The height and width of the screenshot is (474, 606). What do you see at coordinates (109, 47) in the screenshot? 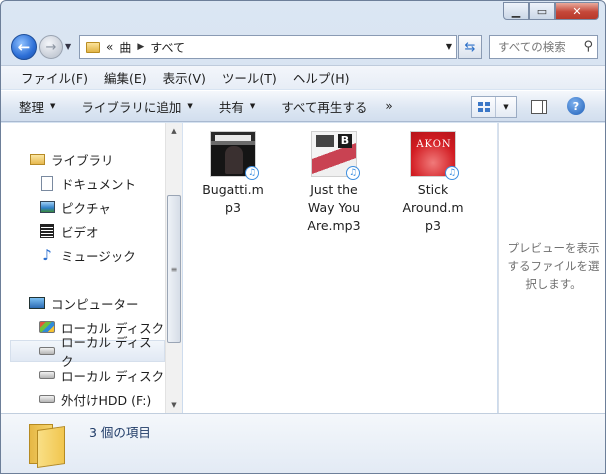
I see `address-overflow: «` at bounding box center [109, 47].